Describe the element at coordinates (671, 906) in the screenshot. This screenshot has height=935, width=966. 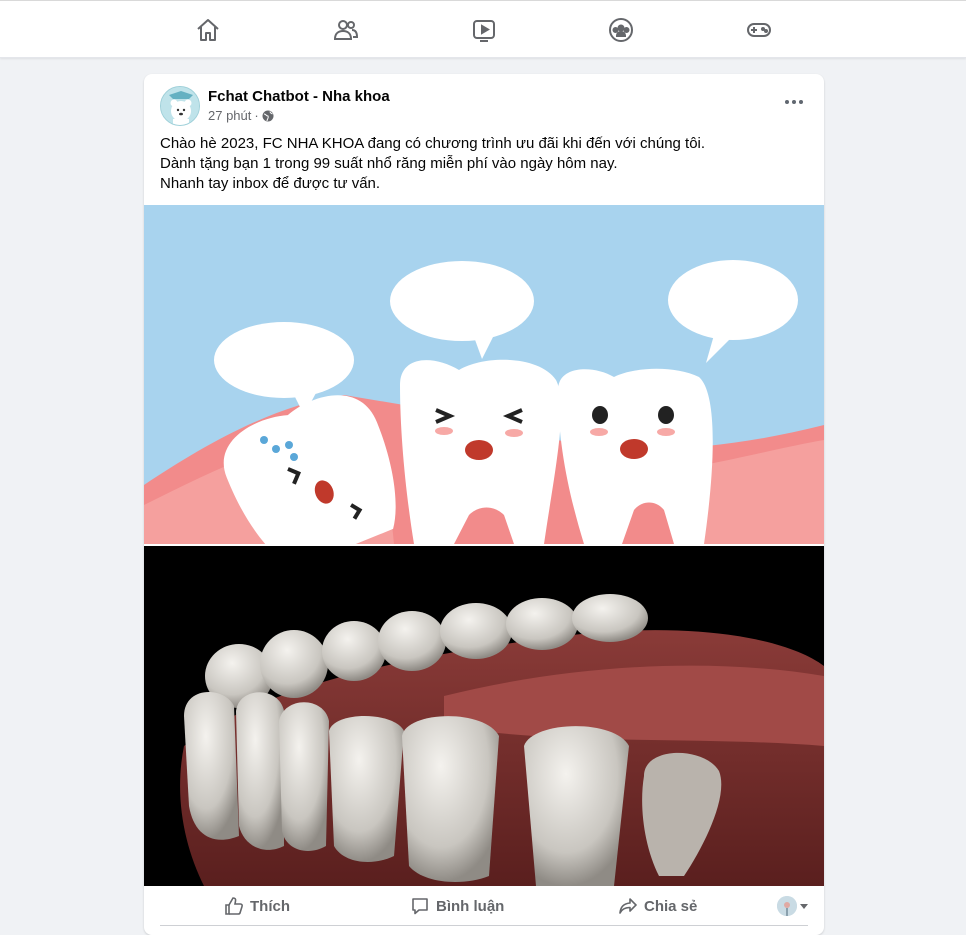
I see `share-label: Chia sẻ` at that location.